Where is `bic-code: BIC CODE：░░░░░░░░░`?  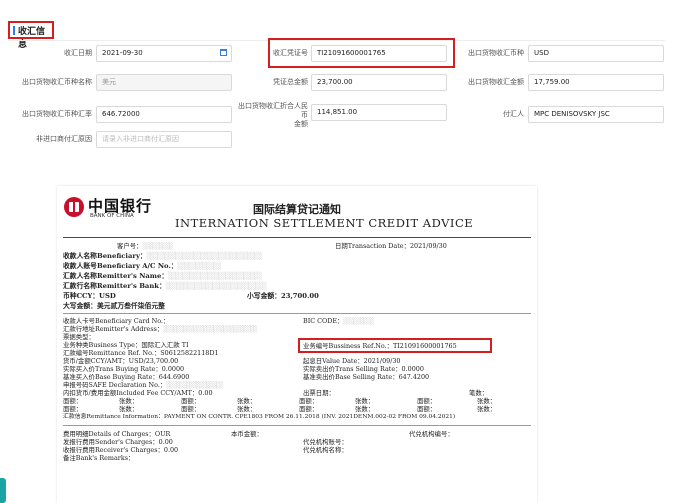 bic-code: BIC CODE：░░░░░░░░░ is located at coordinates (338, 321).